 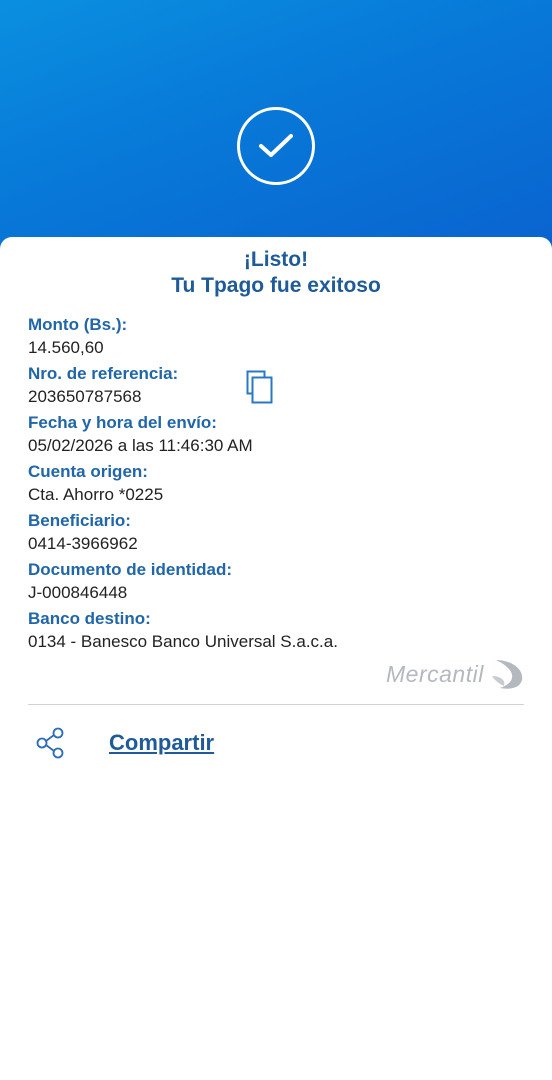 I want to click on destination-bank-label: Banco destino:, so click(x=89, y=618).